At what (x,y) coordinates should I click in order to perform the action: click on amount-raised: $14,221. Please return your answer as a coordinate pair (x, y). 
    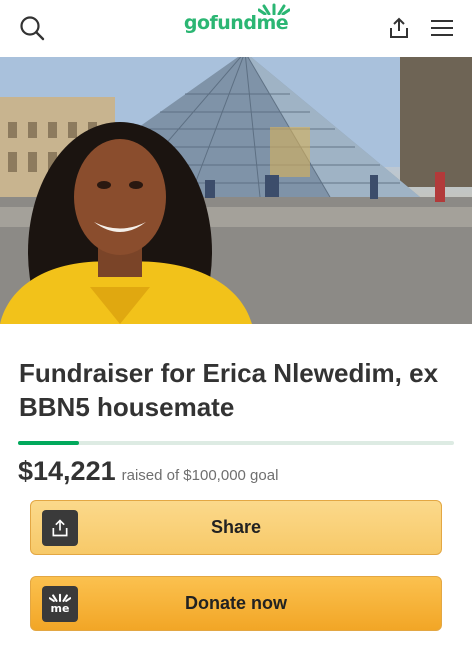
    Looking at the image, I should click on (67, 471).